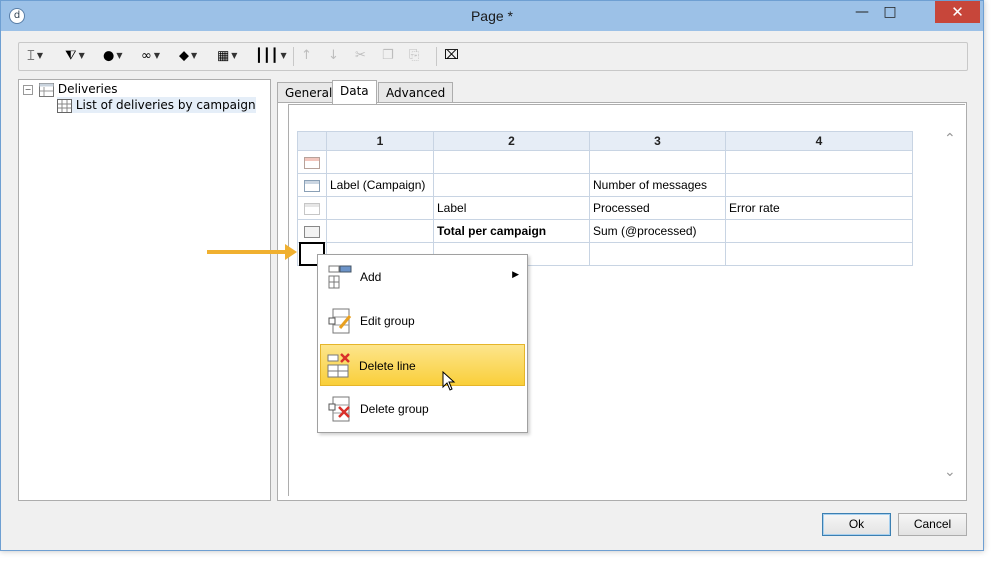  Describe the element at coordinates (387, 366) in the screenshot. I see `menu-item-label: Delete line` at that location.